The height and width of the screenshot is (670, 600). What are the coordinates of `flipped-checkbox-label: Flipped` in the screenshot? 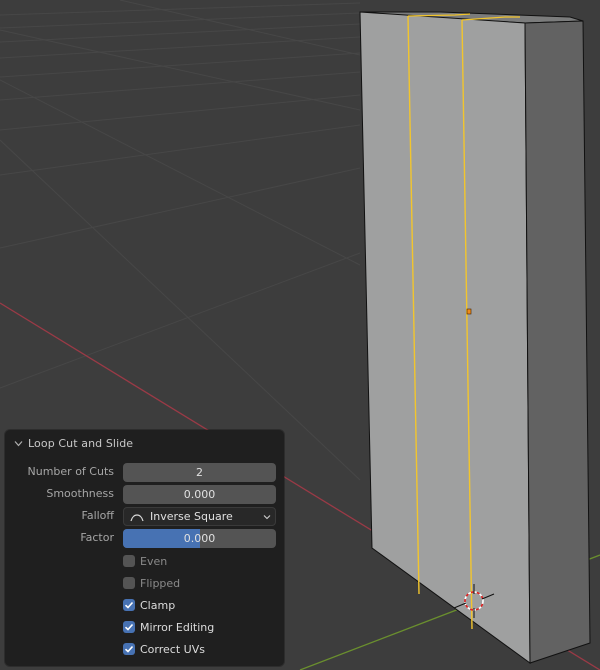 It's located at (160, 583).